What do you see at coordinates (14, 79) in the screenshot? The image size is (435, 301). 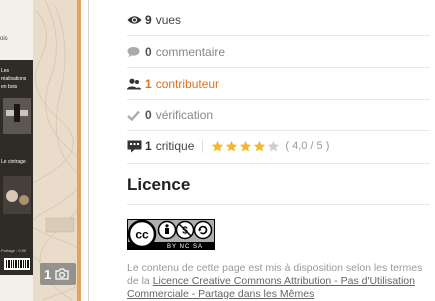 I see `cover-text-realisations: réalisations` at bounding box center [14, 79].